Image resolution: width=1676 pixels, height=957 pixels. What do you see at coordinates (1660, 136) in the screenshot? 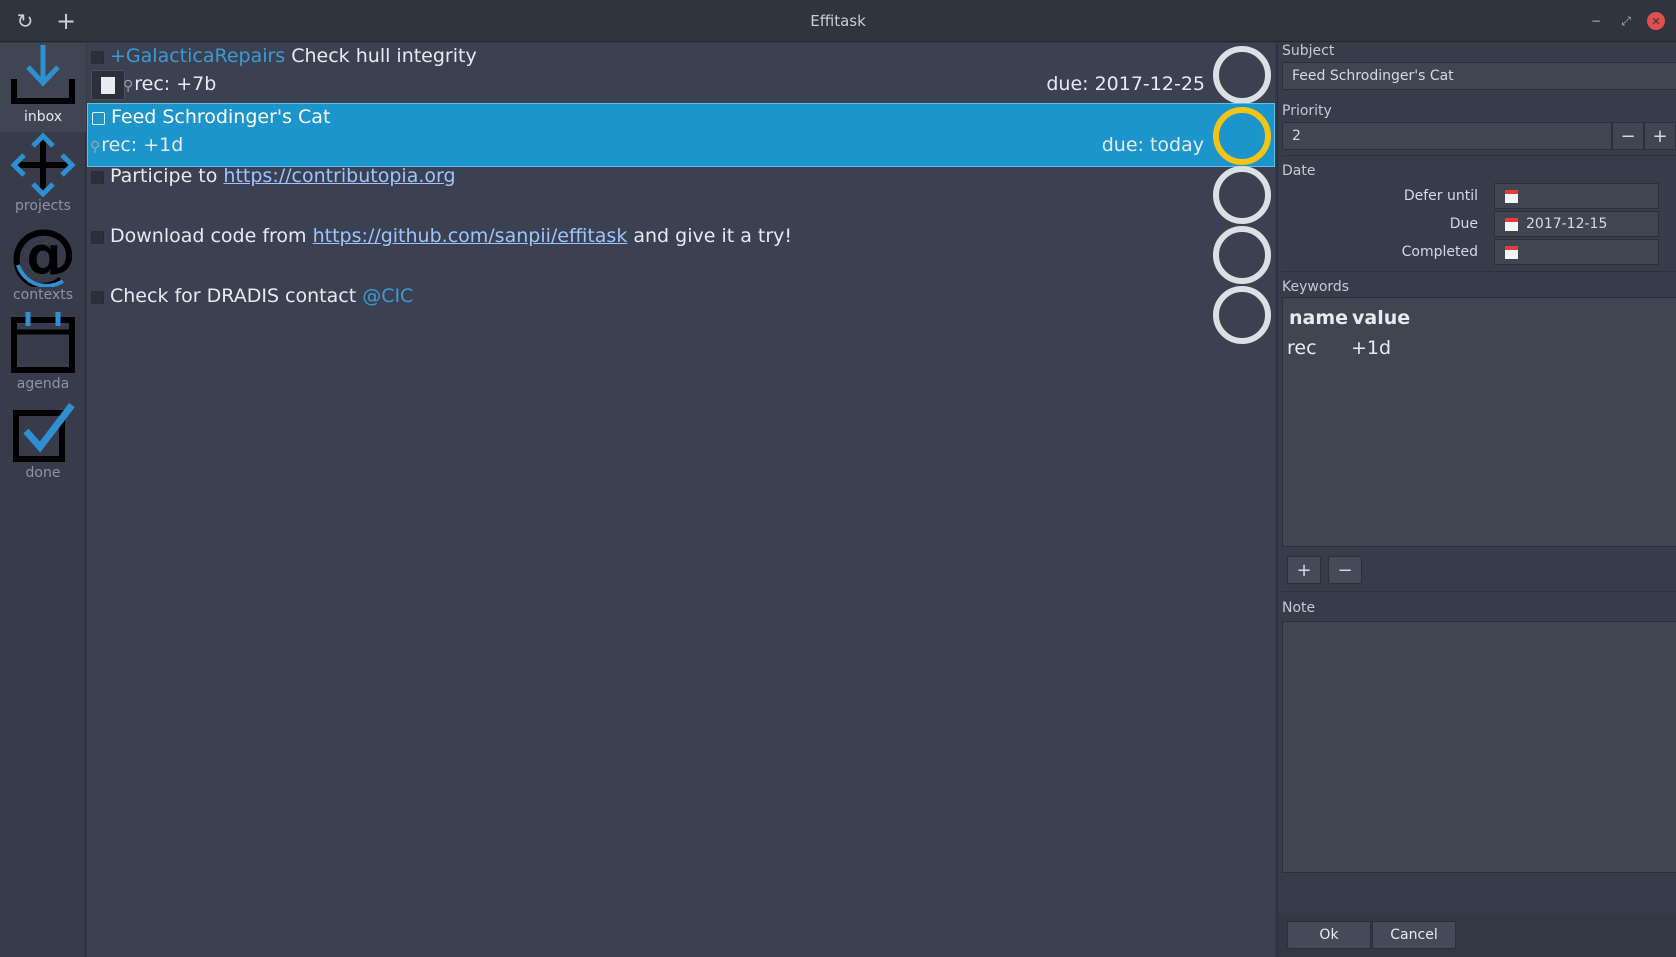
I see `priority-increment-button: +` at bounding box center [1660, 136].